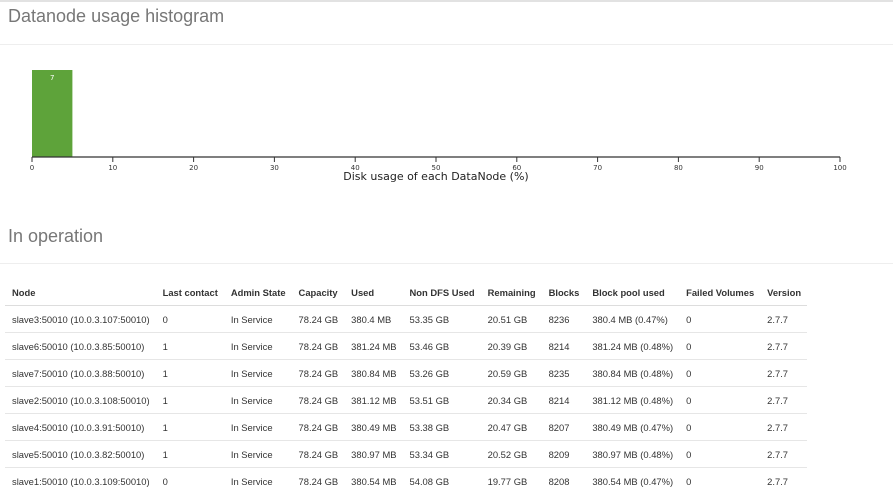 This screenshot has width=893, height=493. What do you see at coordinates (630, 319) in the screenshot?
I see `table-cell: 380.4 MB (0.47%)` at bounding box center [630, 319].